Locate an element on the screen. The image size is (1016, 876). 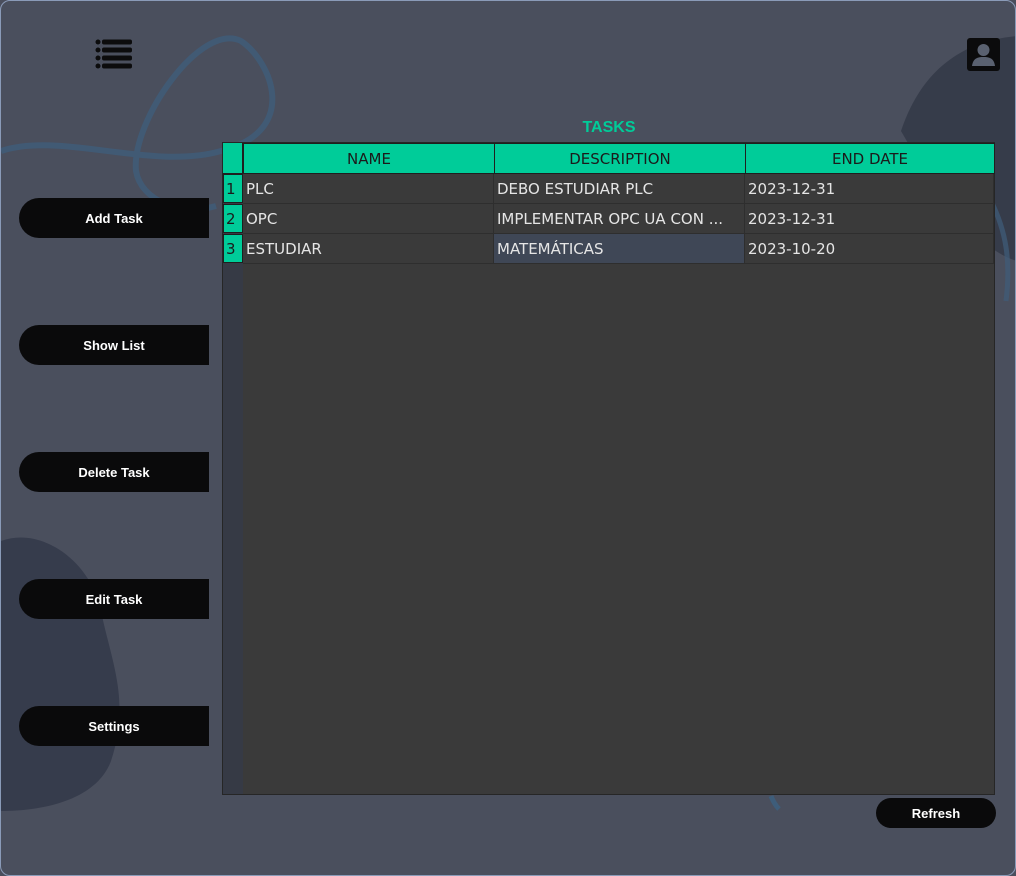
cell-name: OPC is located at coordinates (368, 219).